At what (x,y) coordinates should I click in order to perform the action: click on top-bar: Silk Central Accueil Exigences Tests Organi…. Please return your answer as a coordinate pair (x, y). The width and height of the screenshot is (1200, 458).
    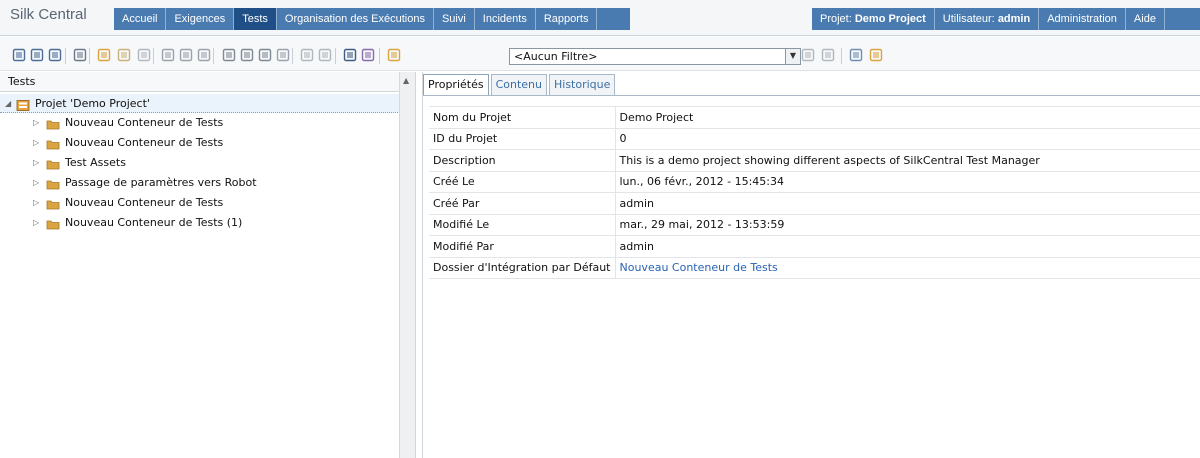
    Looking at the image, I should click on (600, 18).